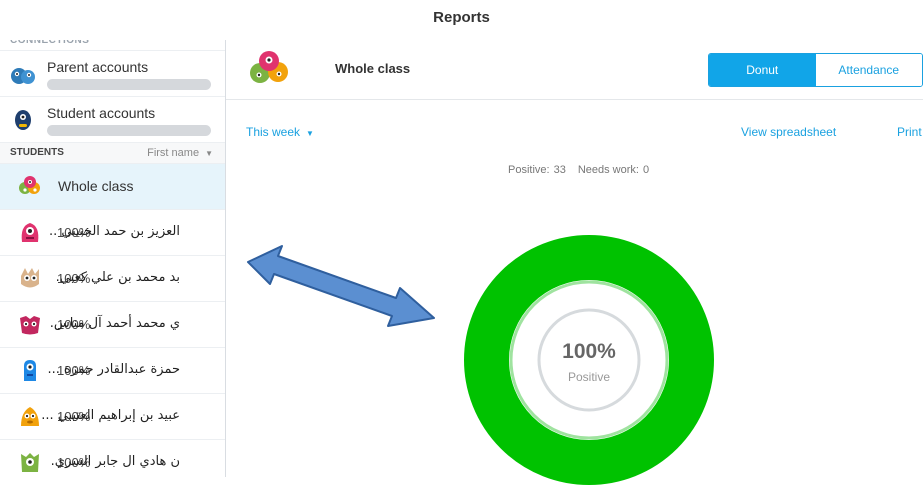 This screenshot has width=923, height=490. Describe the element at coordinates (30, 370) in the screenshot. I see `blue-monster-avatar-icon` at that location.